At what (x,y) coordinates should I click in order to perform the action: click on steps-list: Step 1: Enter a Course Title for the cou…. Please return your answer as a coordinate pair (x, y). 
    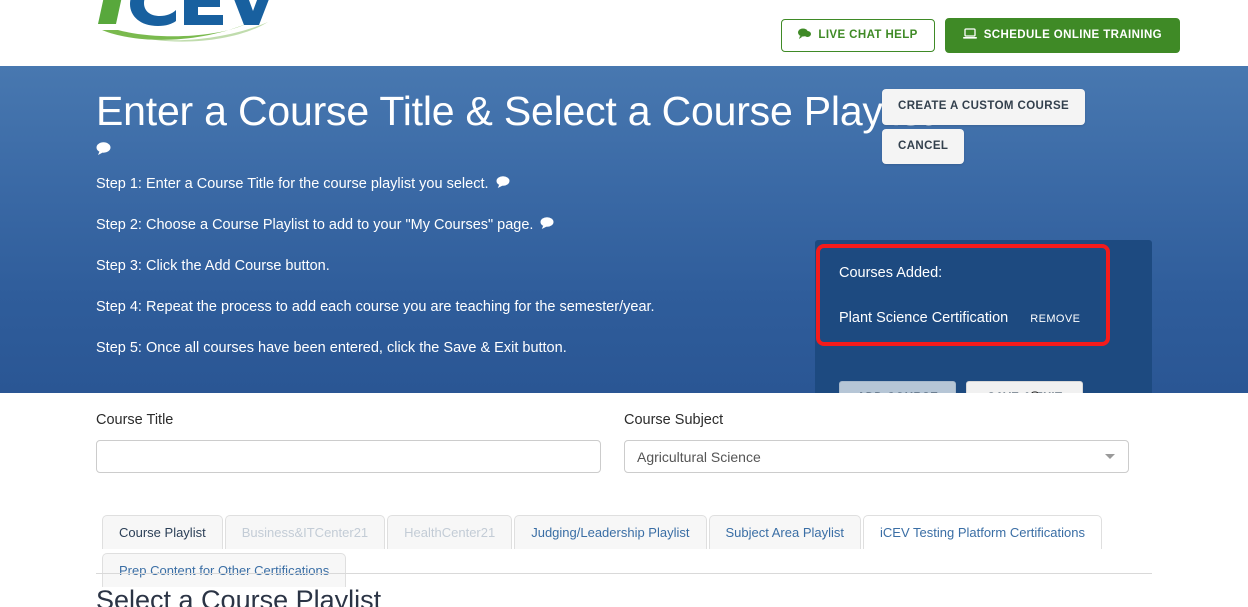
    Looking at the image, I should click on (375, 266).